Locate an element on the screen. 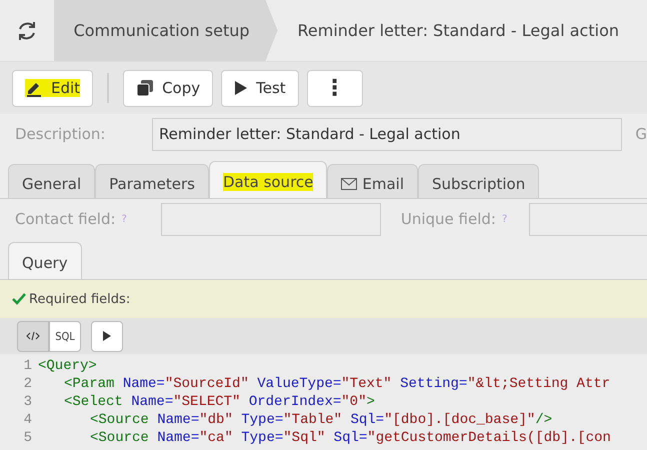 The width and height of the screenshot is (647, 450). test-button: Test is located at coordinates (260, 88).